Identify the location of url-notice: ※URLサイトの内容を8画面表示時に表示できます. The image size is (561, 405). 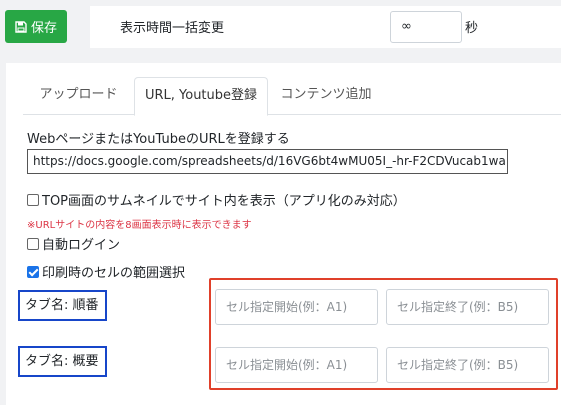
(139, 225).